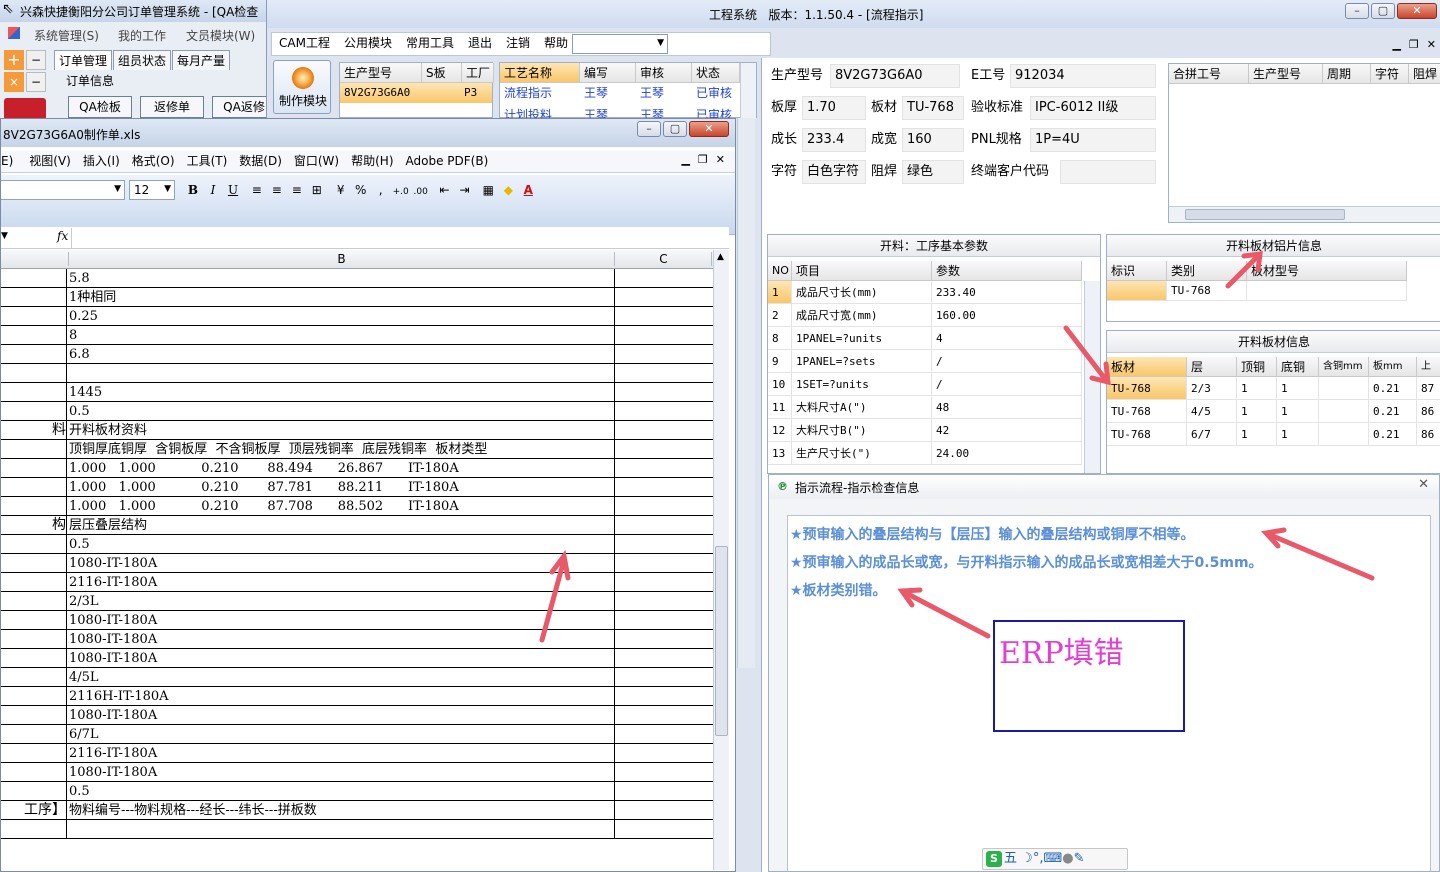 Image resolution: width=1440 pixels, height=872 pixels. What do you see at coordinates (1298, 388) in the screenshot?
I see `cell-bottom-cu: 1` at bounding box center [1298, 388].